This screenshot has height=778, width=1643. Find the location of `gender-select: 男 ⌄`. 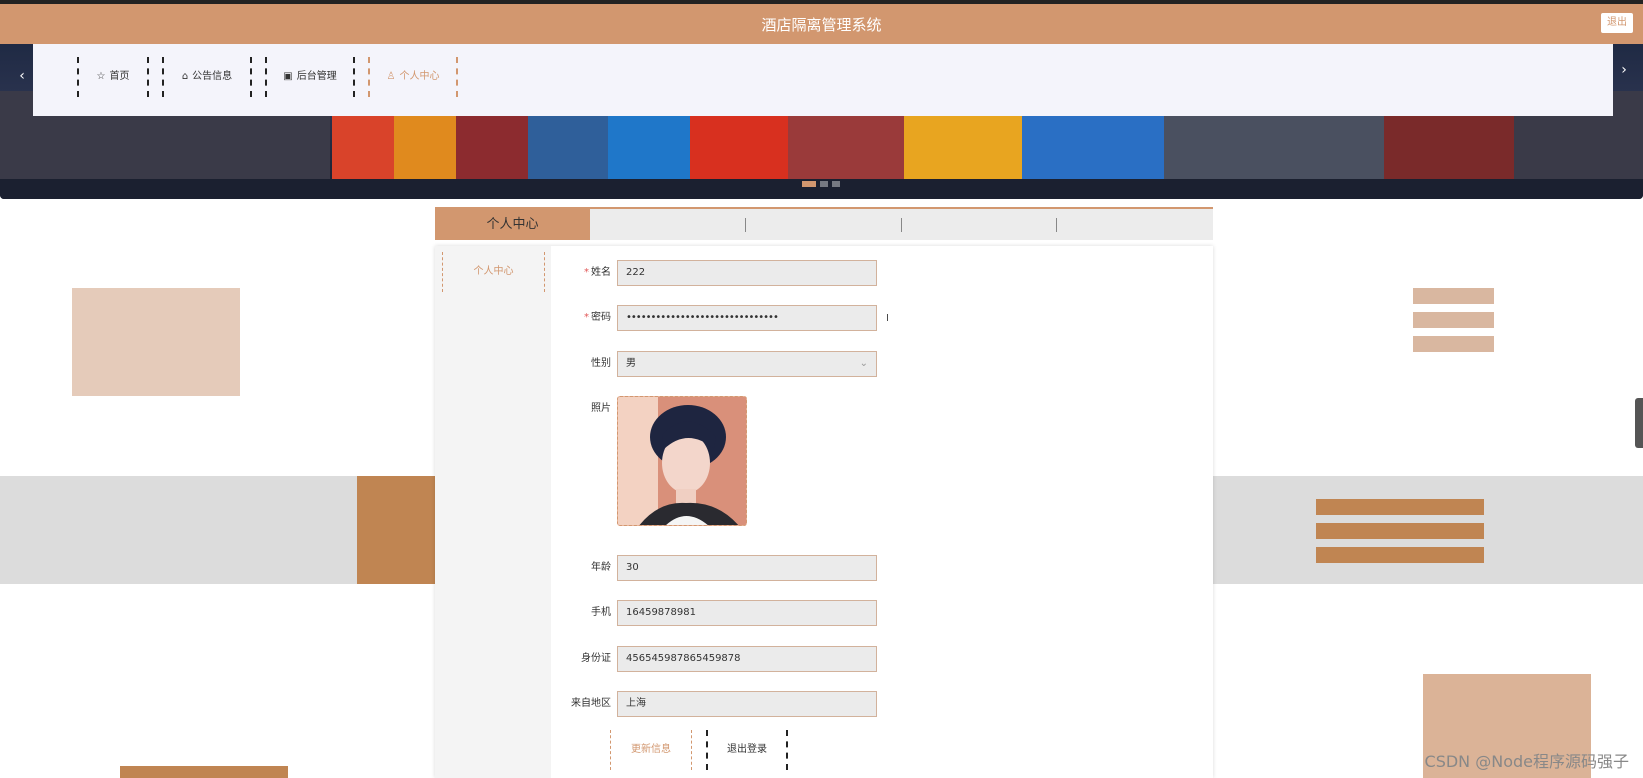

gender-select: 男 ⌄ is located at coordinates (747, 364).